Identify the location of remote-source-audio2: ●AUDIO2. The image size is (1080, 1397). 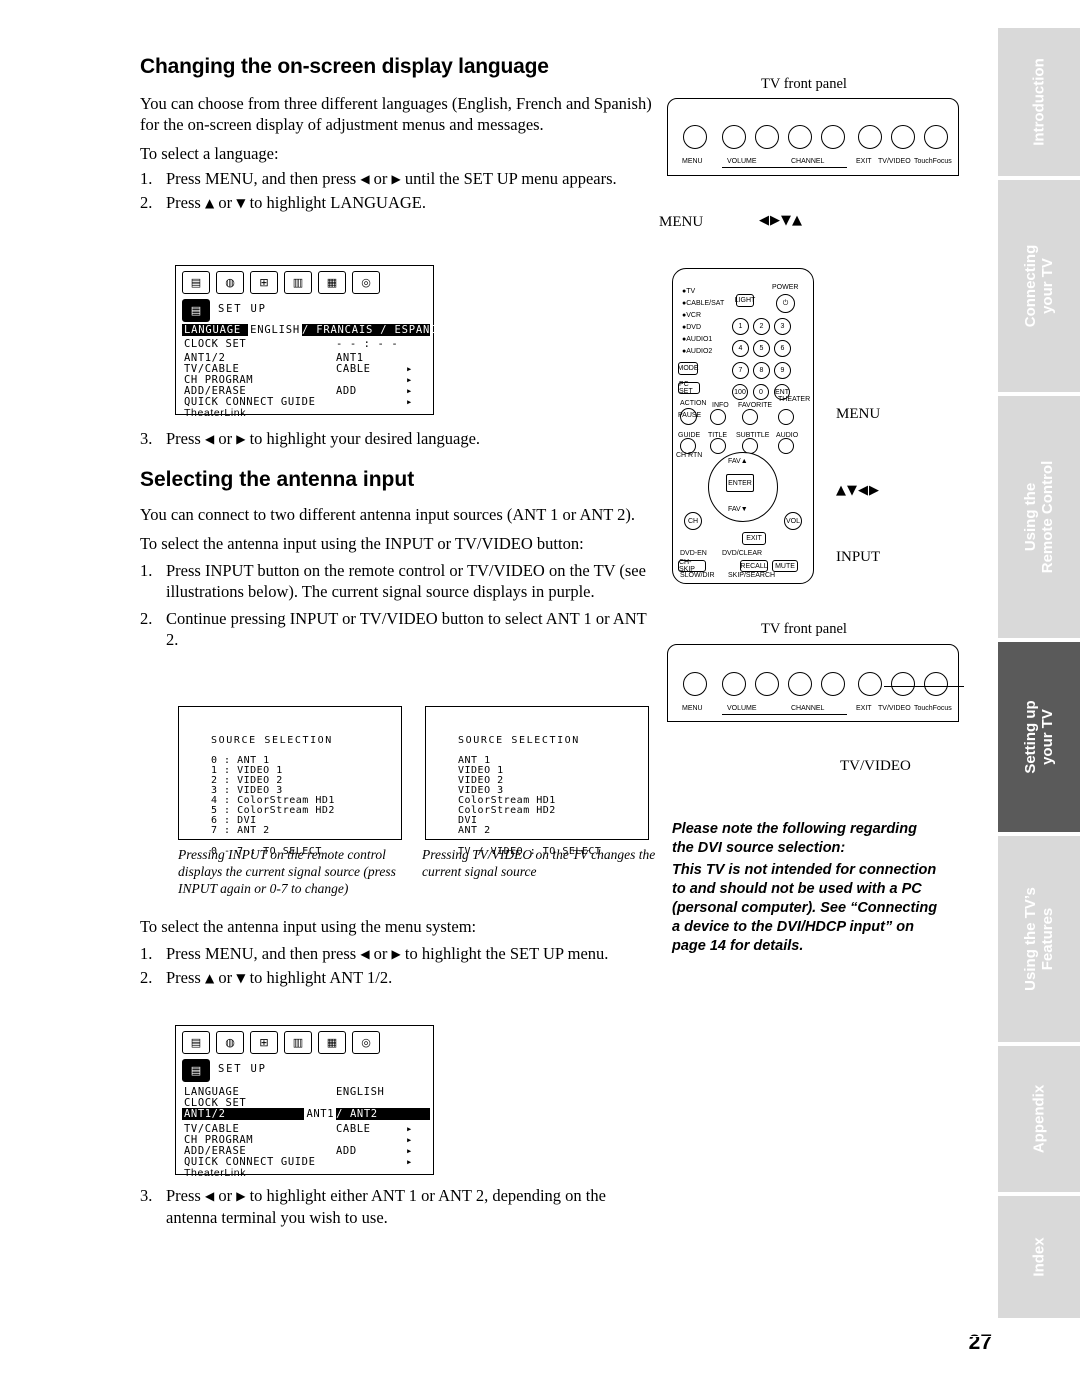
(697, 351).